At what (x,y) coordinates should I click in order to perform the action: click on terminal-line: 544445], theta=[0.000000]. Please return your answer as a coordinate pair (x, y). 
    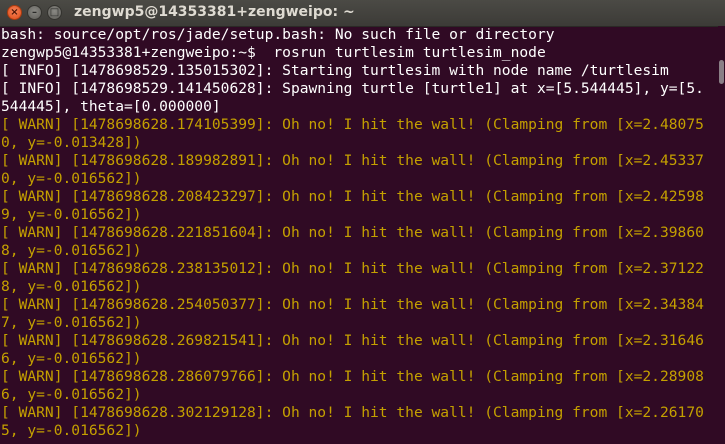
    Looking at the image, I should click on (111, 106).